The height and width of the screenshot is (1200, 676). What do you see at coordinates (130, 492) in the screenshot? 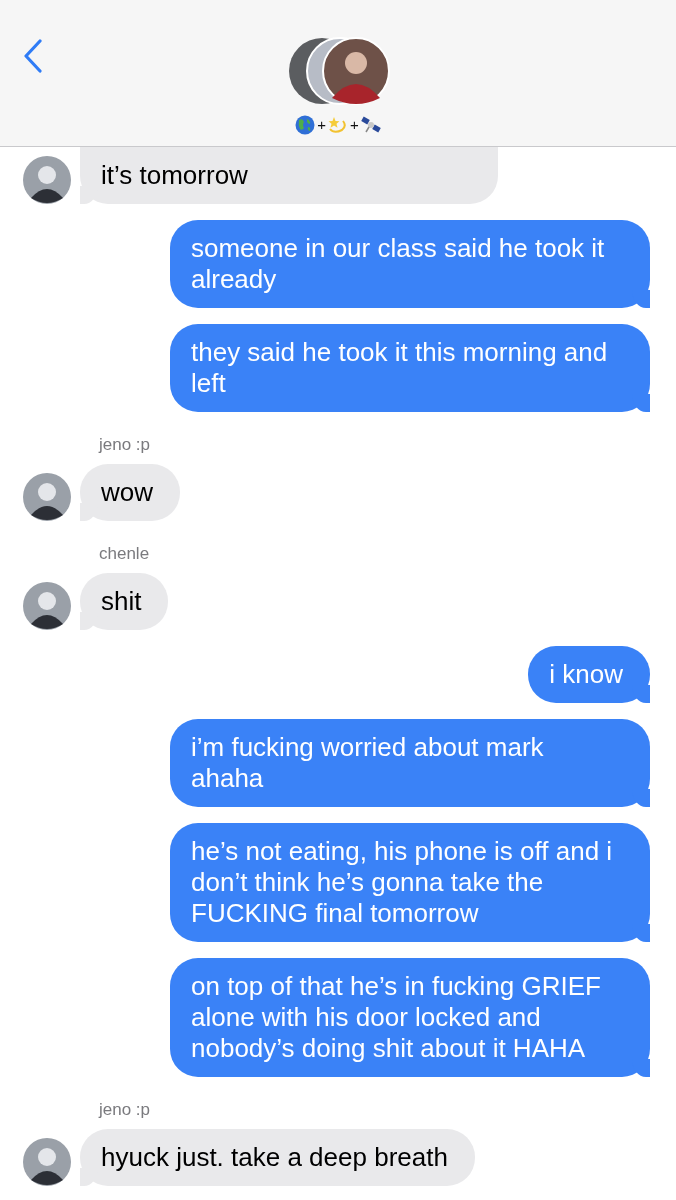
I see `received-message-bubble: wow` at bounding box center [130, 492].